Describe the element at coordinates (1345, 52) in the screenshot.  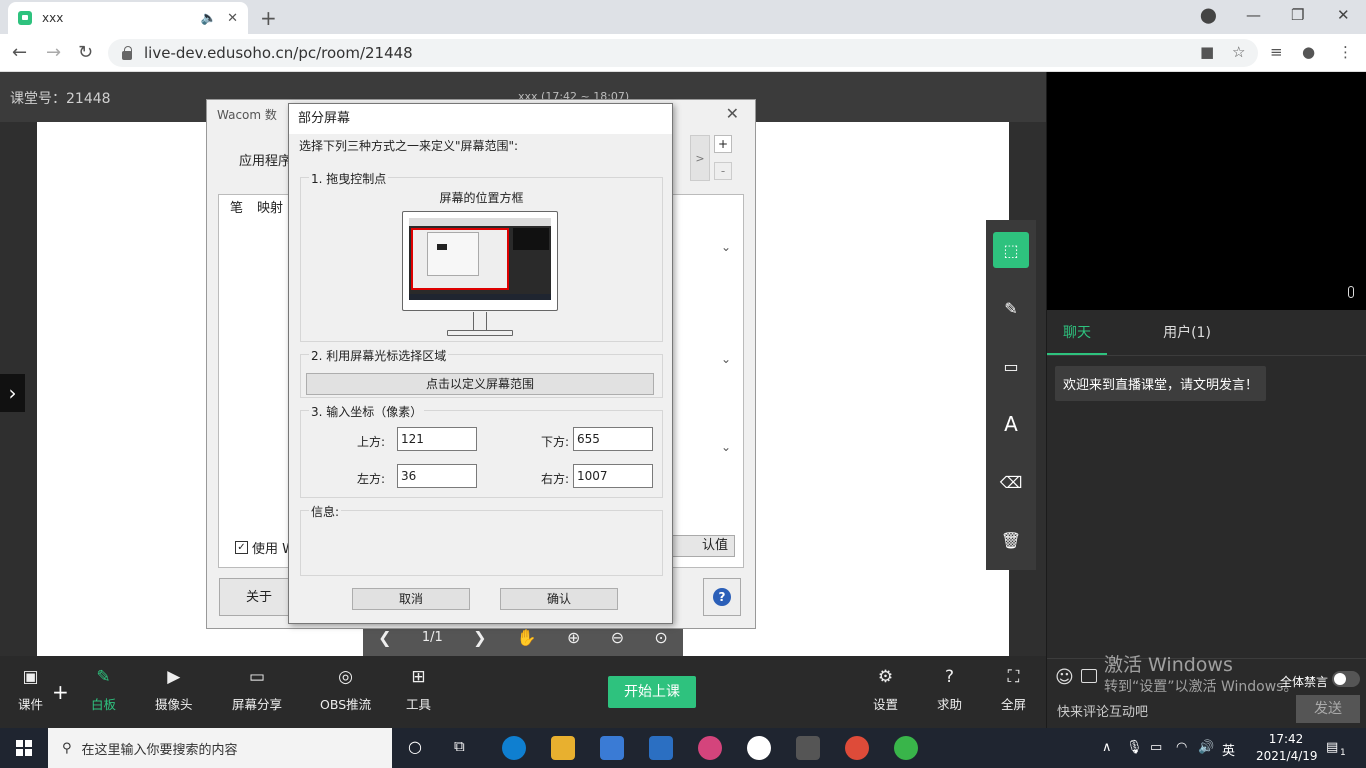
I see `menu-icon: ⋮` at that location.